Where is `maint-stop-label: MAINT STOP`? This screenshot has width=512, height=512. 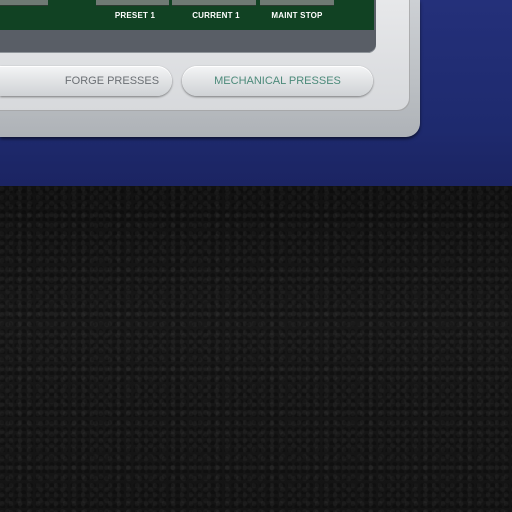 maint-stop-label: MAINT STOP is located at coordinates (297, 15).